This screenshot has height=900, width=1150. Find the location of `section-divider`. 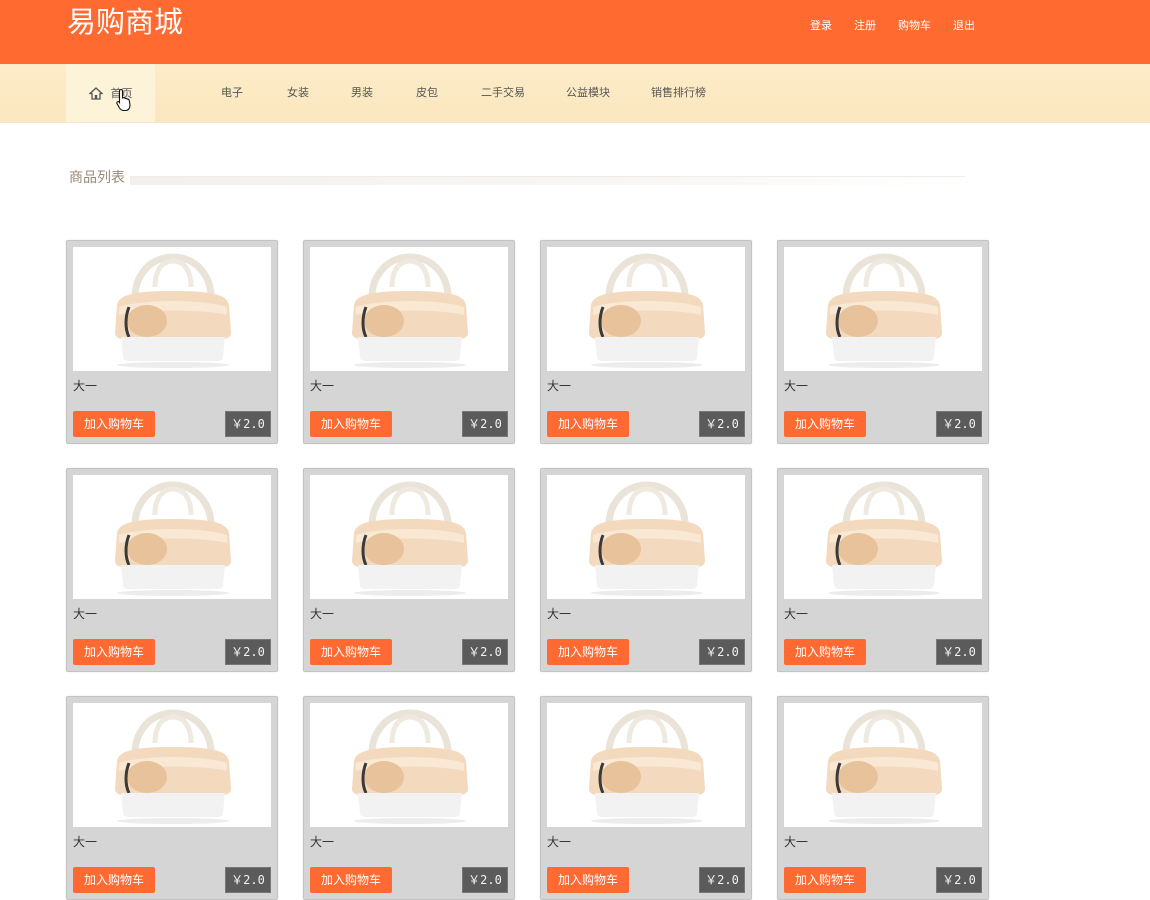

section-divider is located at coordinates (547, 180).